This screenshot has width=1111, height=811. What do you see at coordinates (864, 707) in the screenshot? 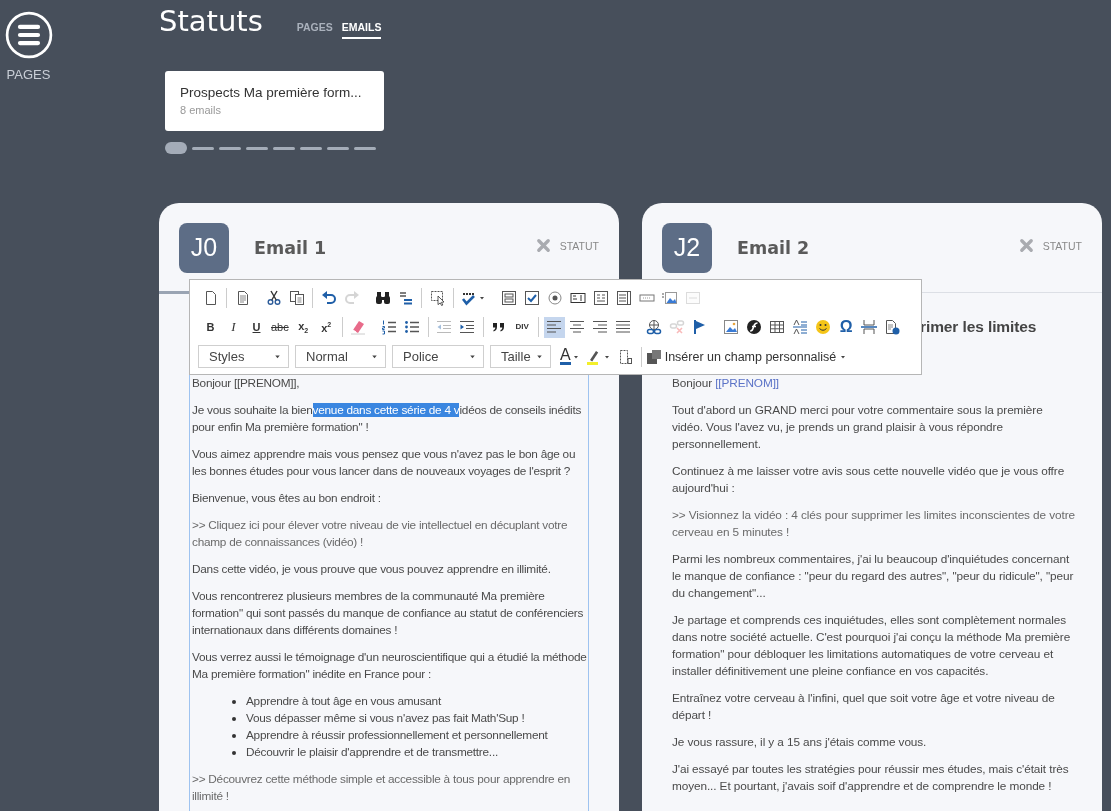
I see `paragraph: Entraînez votre cerveau à l'infini, quel que soit votre âge et votre niveau de départ !` at bounding box center [864, 707].